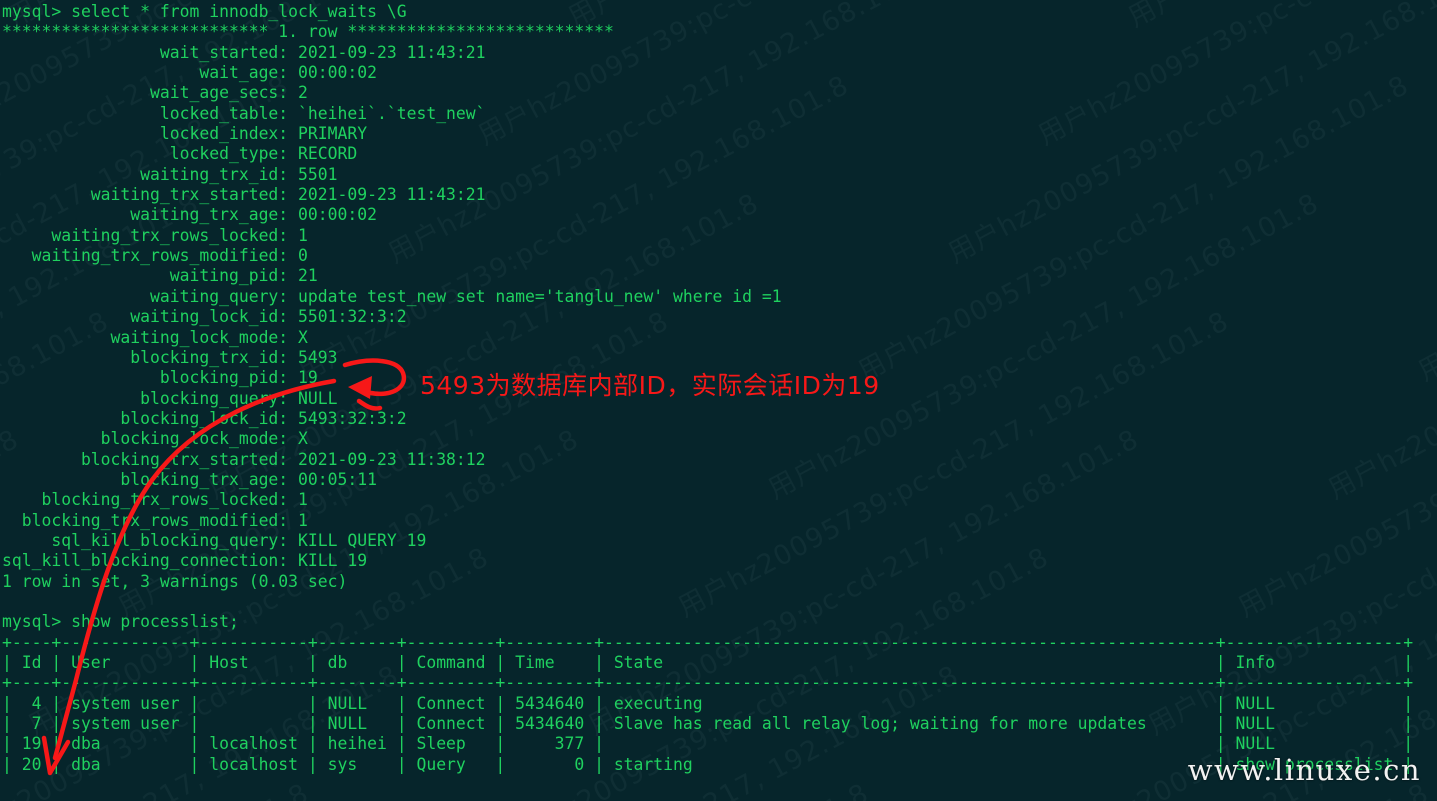  What do you see at coordinates (189, 479) in the screenshot?
I see `terminal-line: blocking_trx_age: 00:05:11` at bounding box center [189, 479].